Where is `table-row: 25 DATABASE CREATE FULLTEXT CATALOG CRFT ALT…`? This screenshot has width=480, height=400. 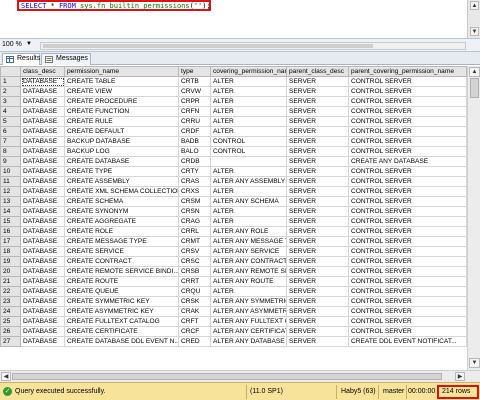 table-row: 25 DATABASE CREATE FULLTEXT CATALOG CRFT ALT… is located at coordinates (233, 321).